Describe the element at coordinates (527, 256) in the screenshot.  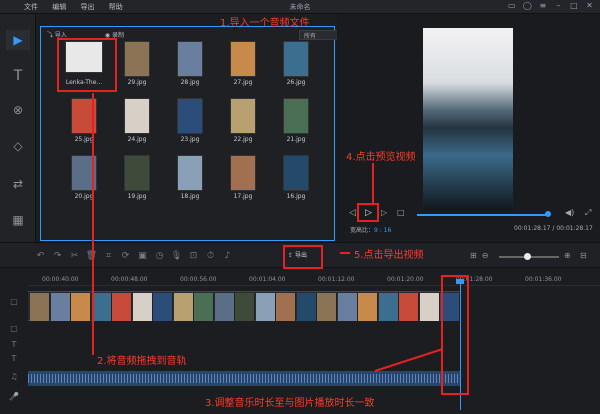
I see `zoom-handle` at that location.